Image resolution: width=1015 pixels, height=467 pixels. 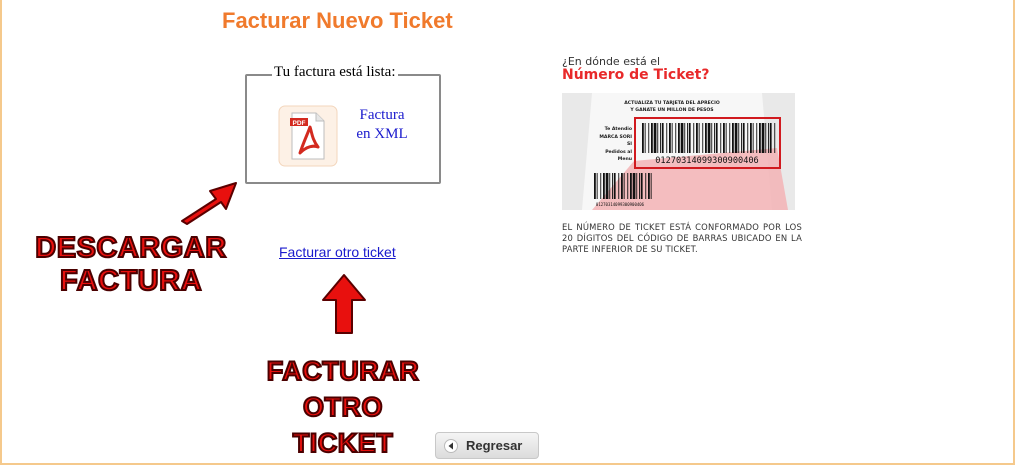 I want to click on ticket-line-5: Menu, so click(x=625, y=159).